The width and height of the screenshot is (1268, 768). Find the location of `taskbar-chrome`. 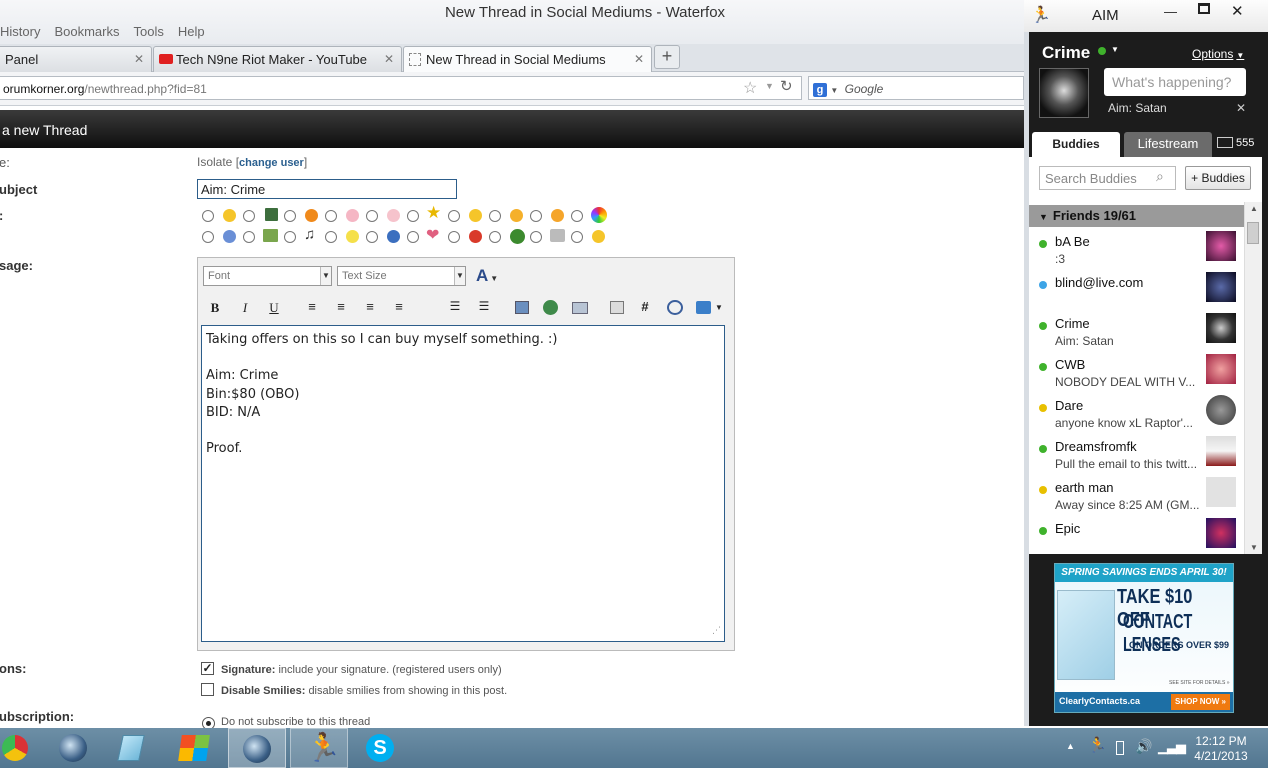

taskbar-chrome is located at coordinates (24, 748).